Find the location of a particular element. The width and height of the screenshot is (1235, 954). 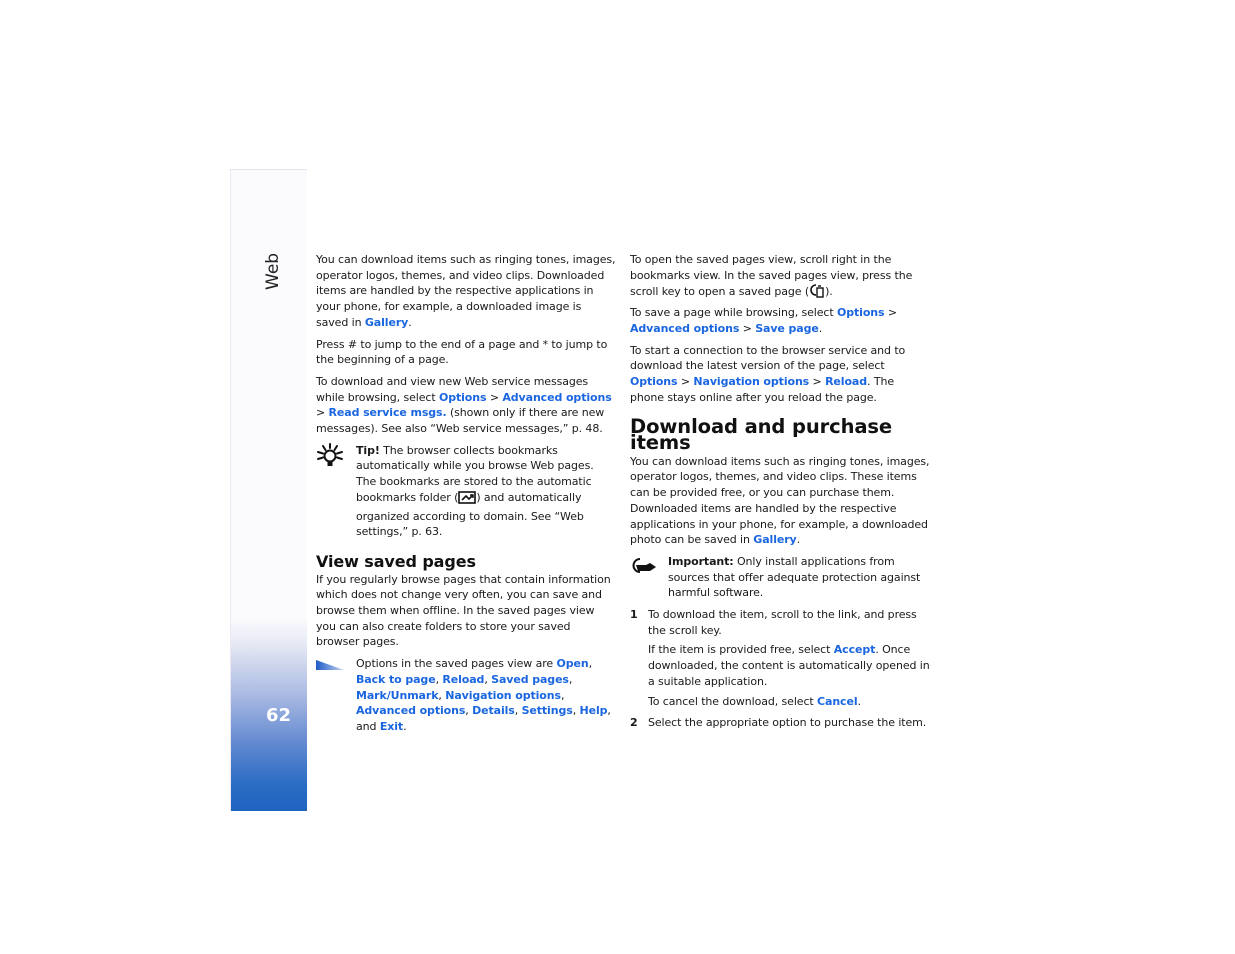

option-advanced-options: Advanced options is located at coordinates (410, 710).